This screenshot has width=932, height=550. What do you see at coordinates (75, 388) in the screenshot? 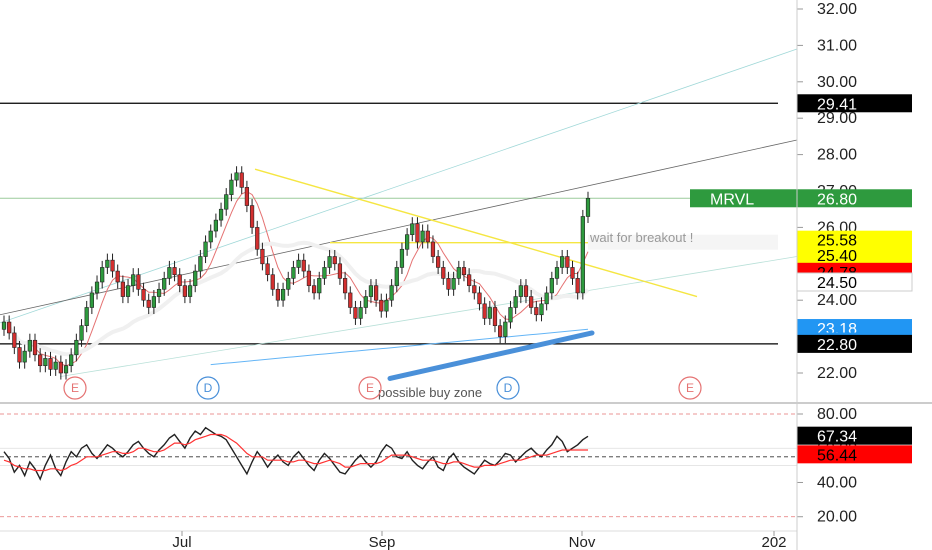
I see `event-marker-label: E` at bounding box center [75, 388].